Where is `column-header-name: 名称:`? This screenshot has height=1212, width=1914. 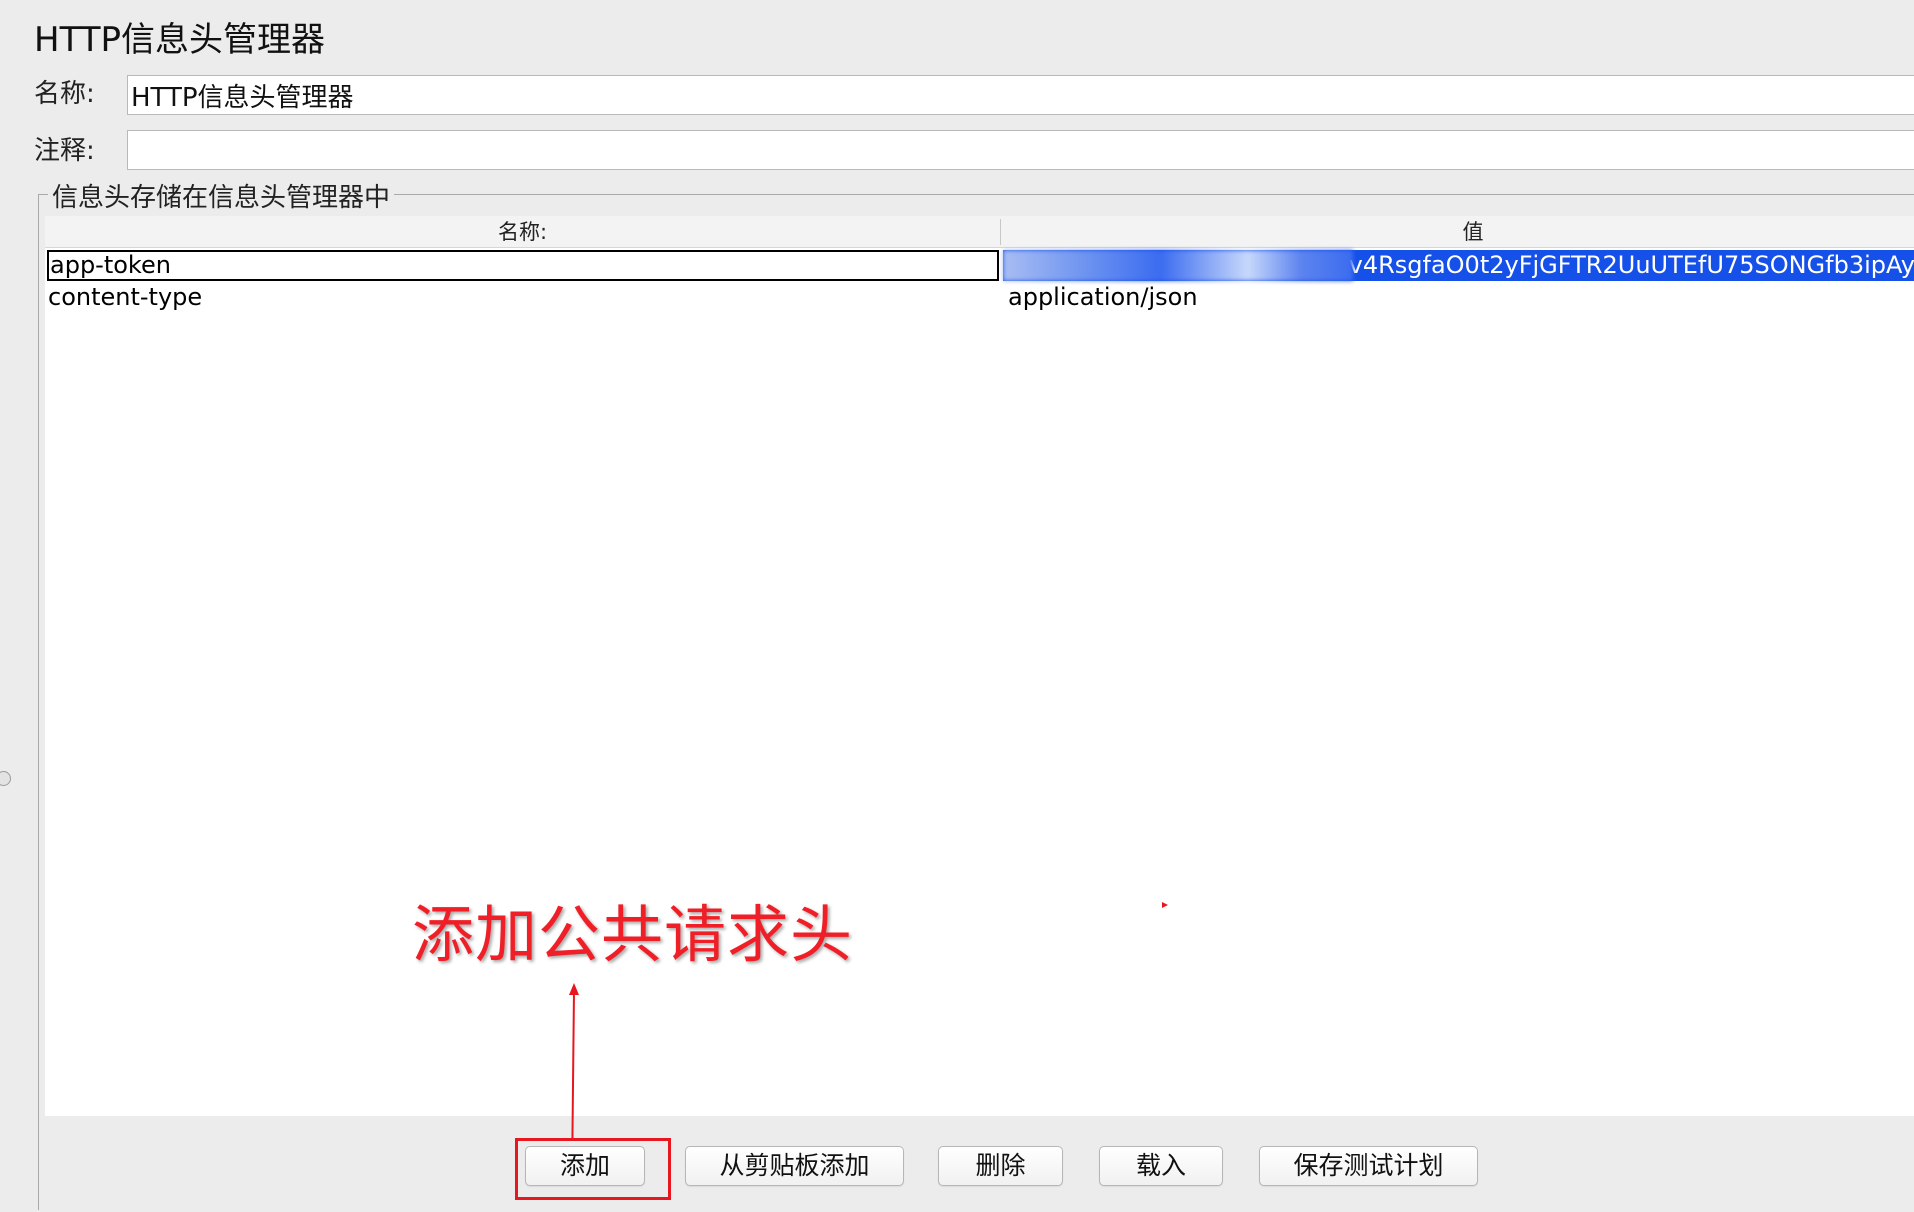 column-header-name: 名称: is located at coordinates (522, 232).